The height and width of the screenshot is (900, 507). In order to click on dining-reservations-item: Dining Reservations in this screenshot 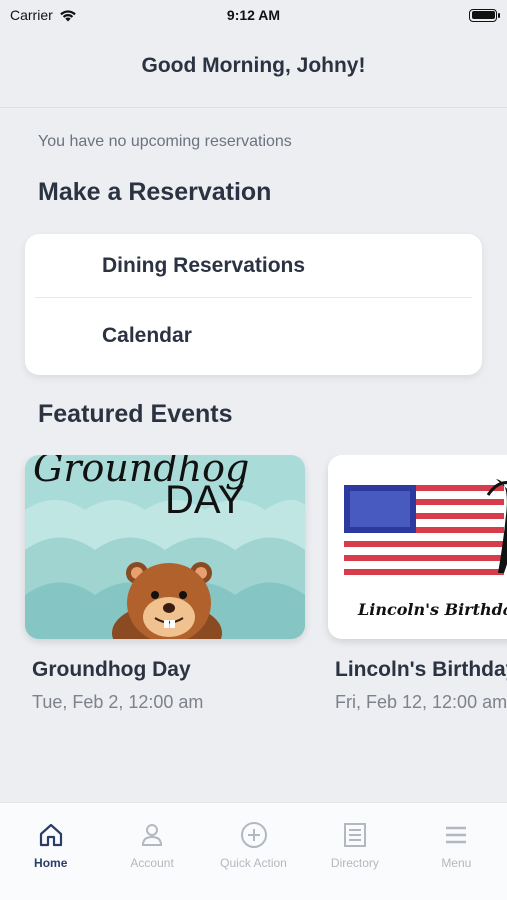, I will do `click(253, 266)`.